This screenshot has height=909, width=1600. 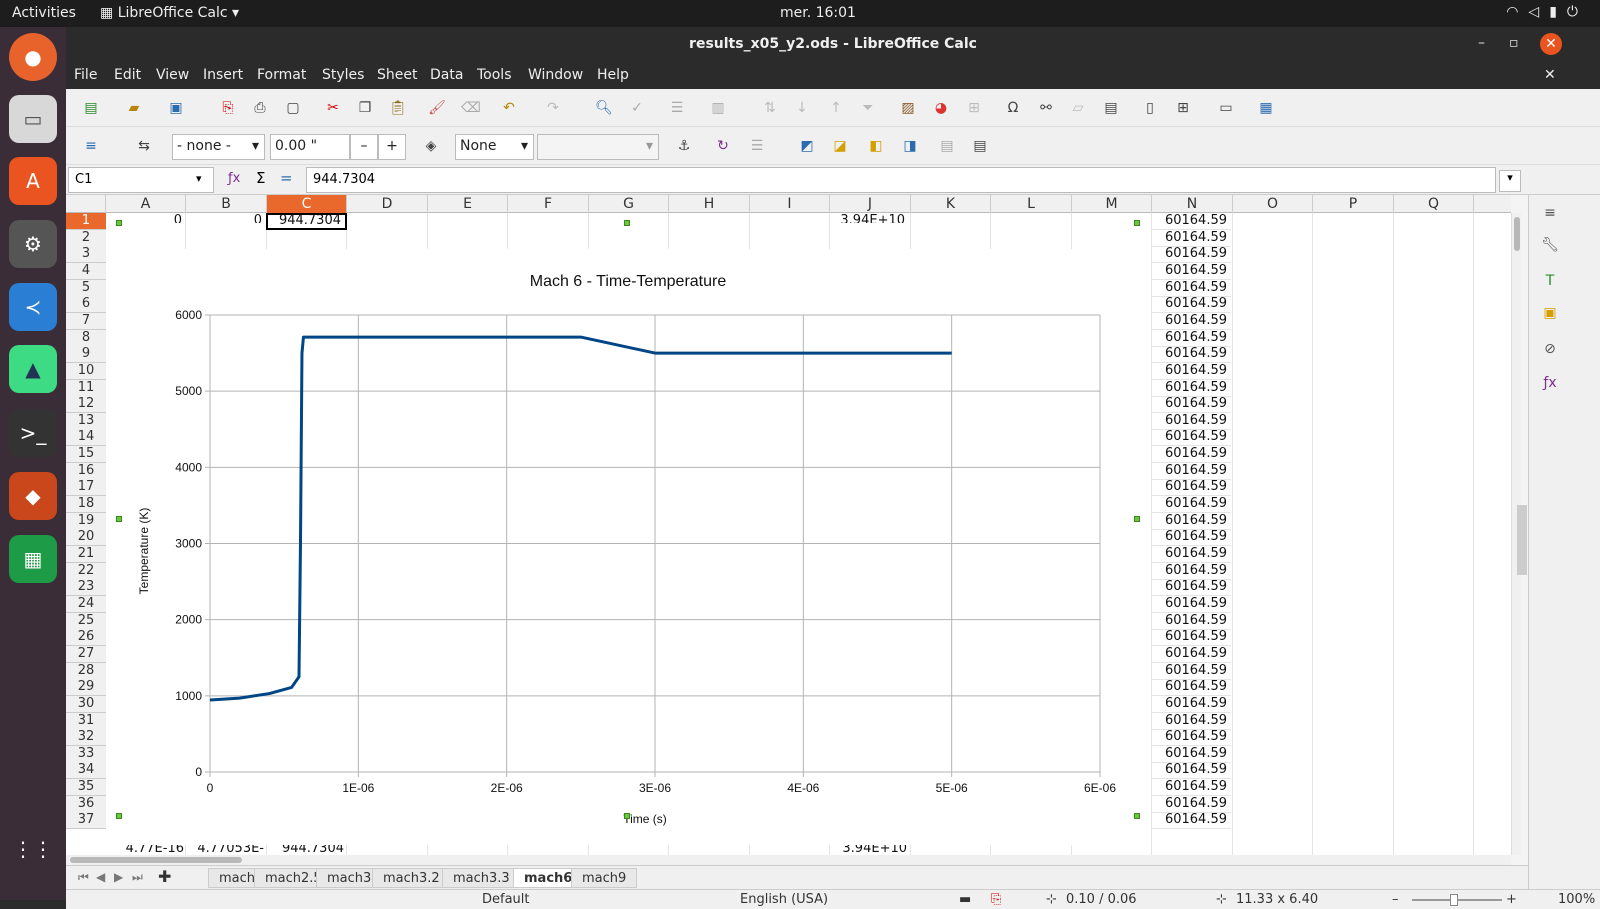 I want to click on cell-c1-selected: 944.7304, so click(x=306, y=221).